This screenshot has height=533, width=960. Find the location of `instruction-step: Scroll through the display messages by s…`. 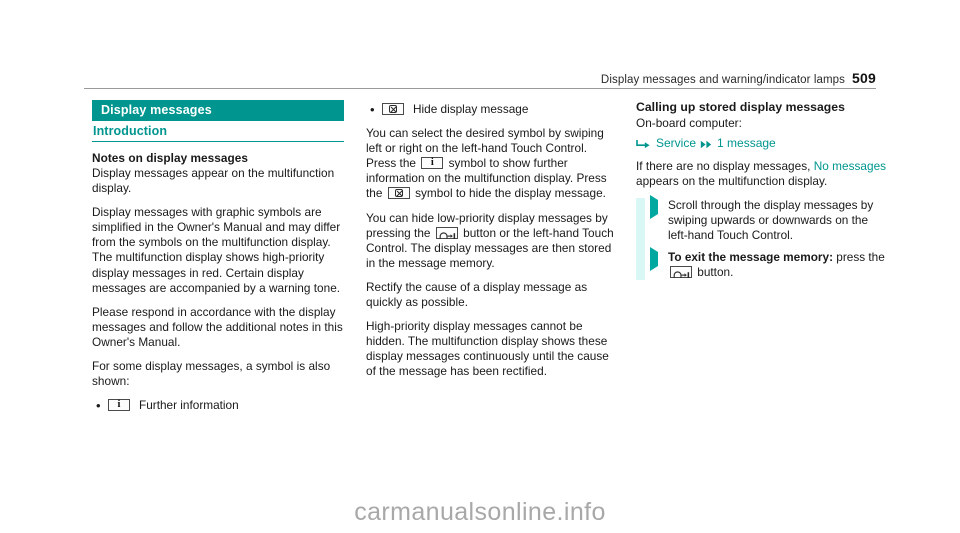

instruction-step: Scroll through the display messages by s… is located at coordinates (769, 219).